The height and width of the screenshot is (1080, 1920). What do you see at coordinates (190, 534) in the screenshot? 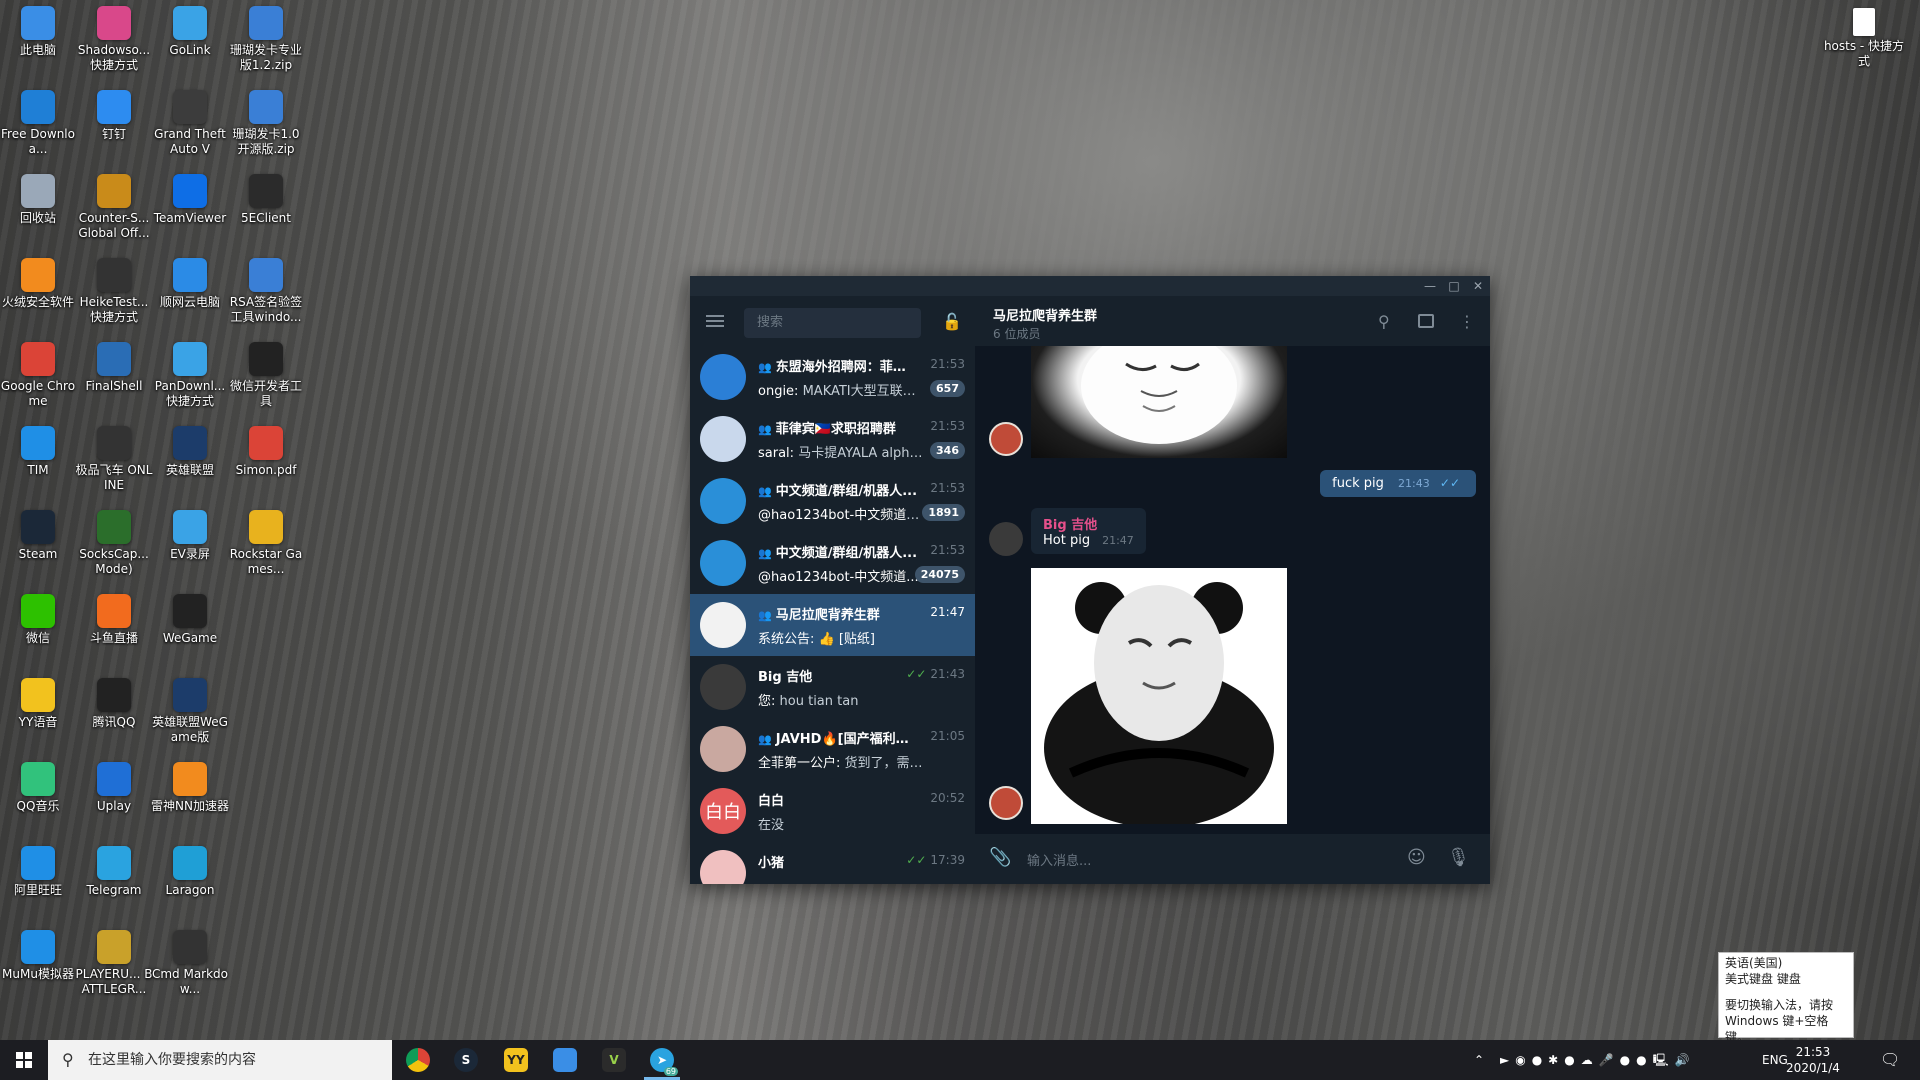
I see `desktop-icon: EV录屏` at bounding box center [190, 534].